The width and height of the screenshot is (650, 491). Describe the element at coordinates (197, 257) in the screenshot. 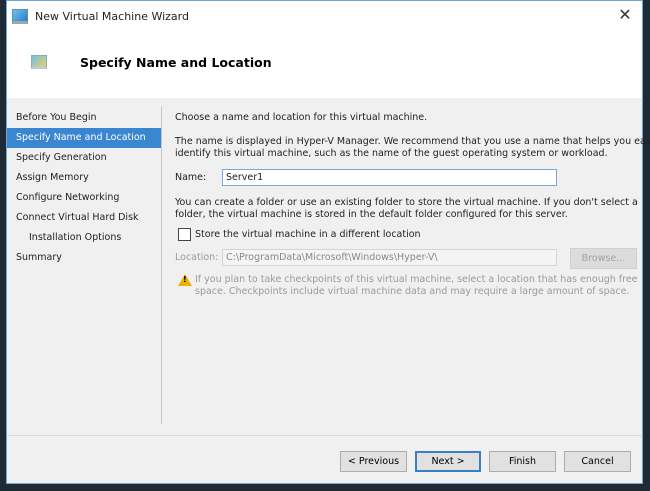

I see `location-label: Location:` at that location.